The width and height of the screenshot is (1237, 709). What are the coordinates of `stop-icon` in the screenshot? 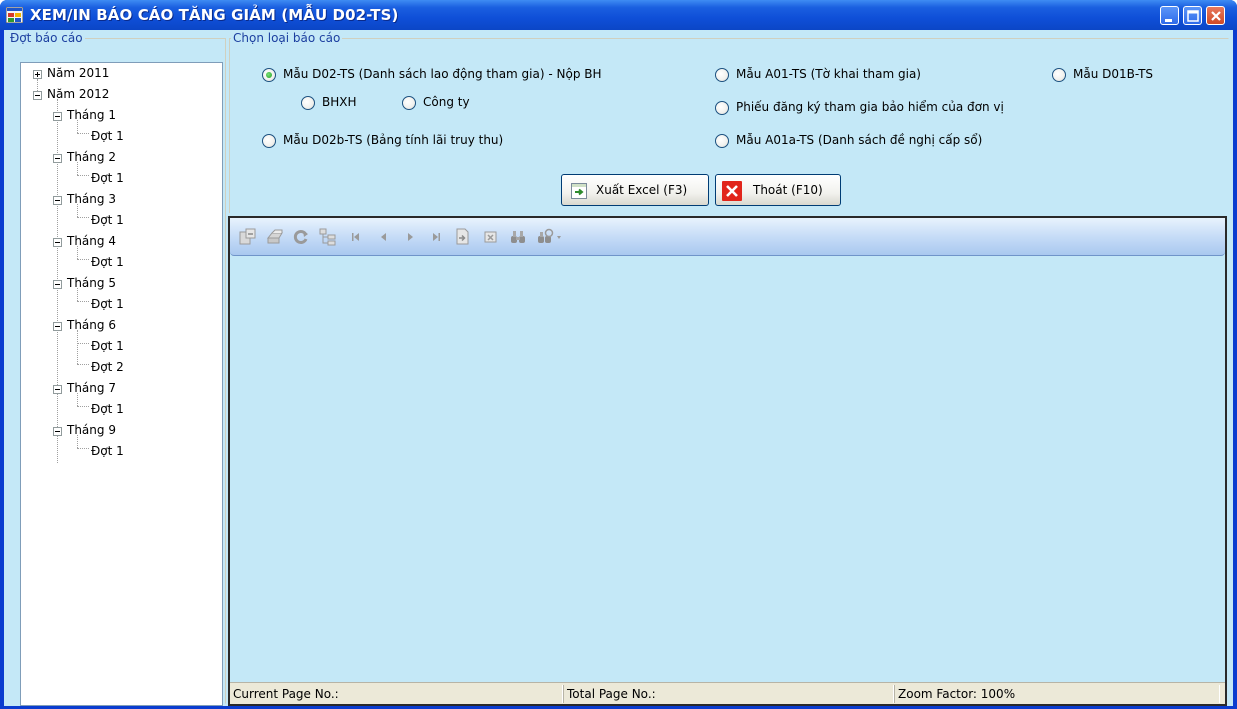 It's located at (491, 237).